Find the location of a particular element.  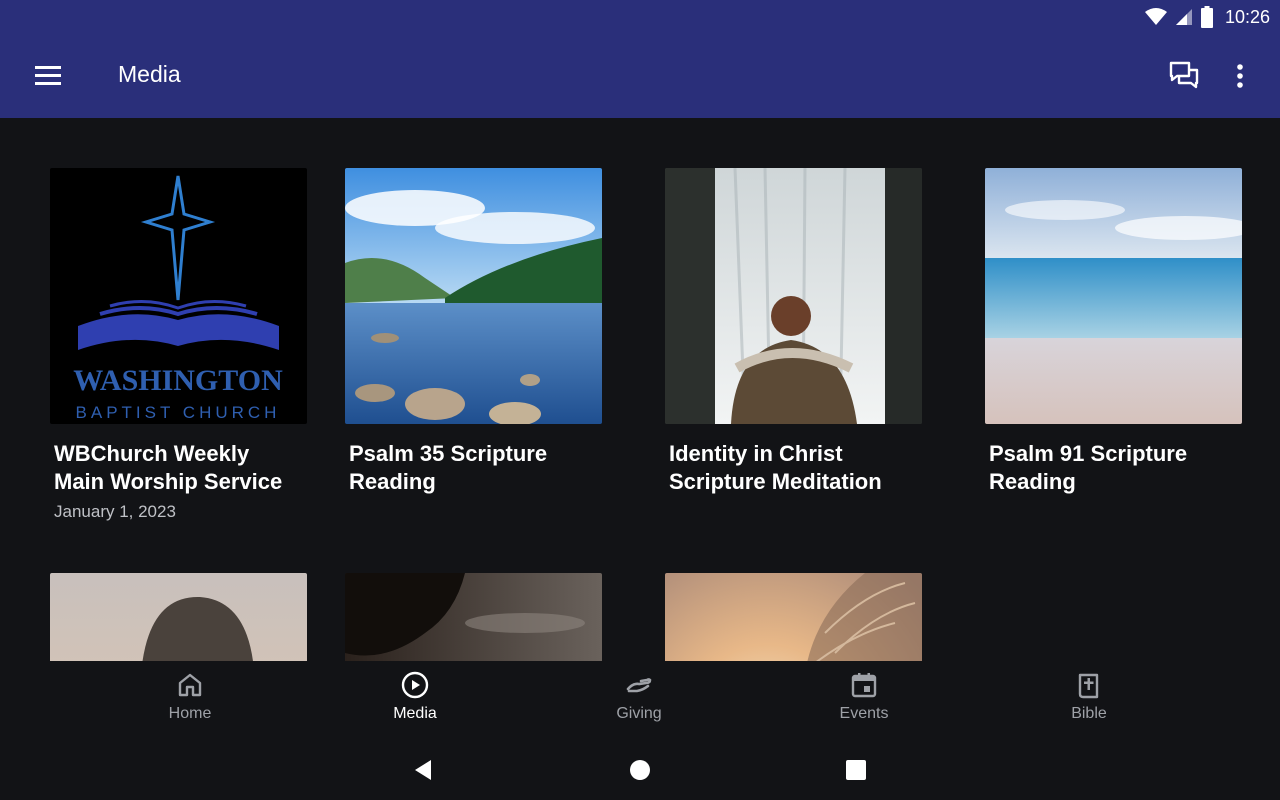

church-logo-icon: WASHINGTON BAPTIST CHURCH is located at coordinates (178, 298).